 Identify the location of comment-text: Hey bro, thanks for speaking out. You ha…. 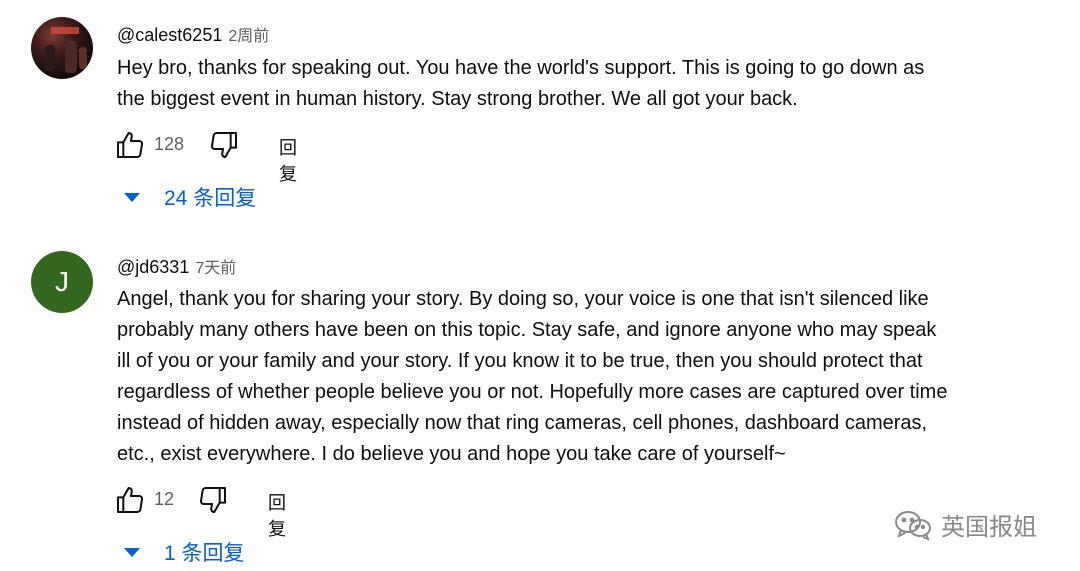
(567, 84).